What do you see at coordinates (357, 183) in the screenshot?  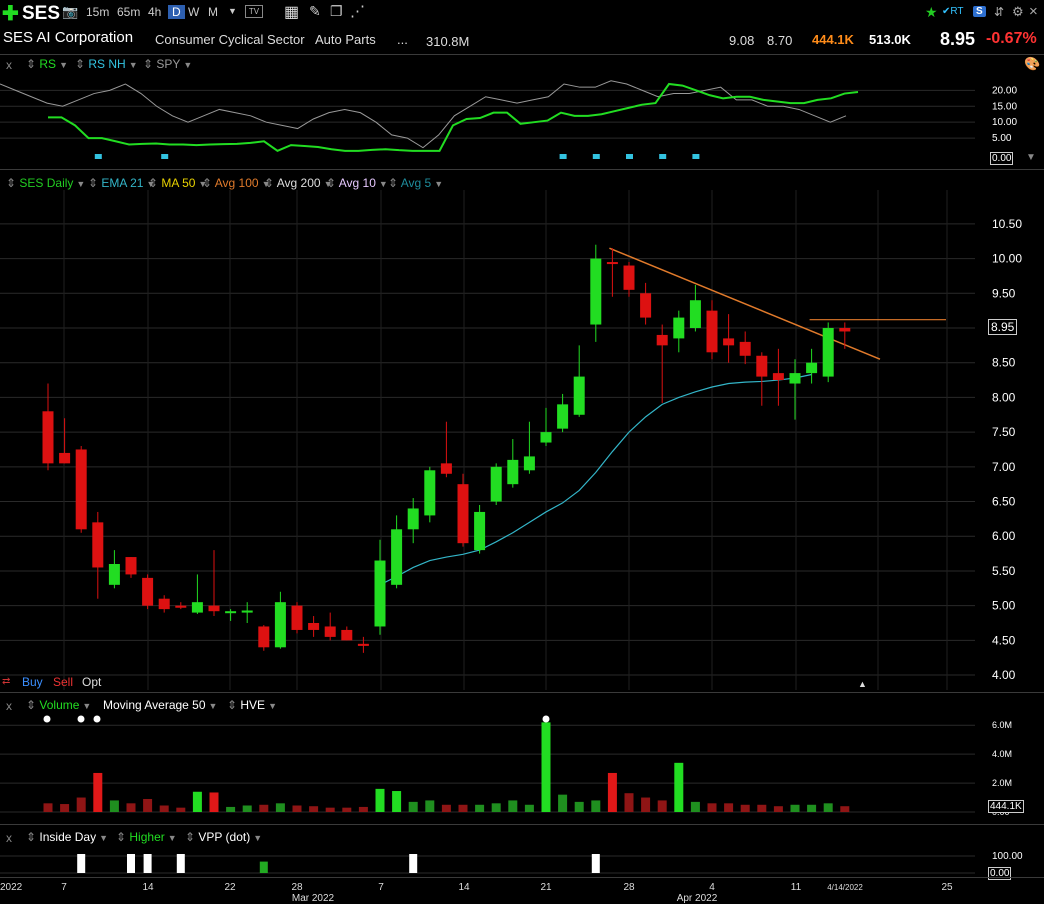 I see `price-legend-item: ⇕ Avg 10 ▼` at bounding box center [357, 183].